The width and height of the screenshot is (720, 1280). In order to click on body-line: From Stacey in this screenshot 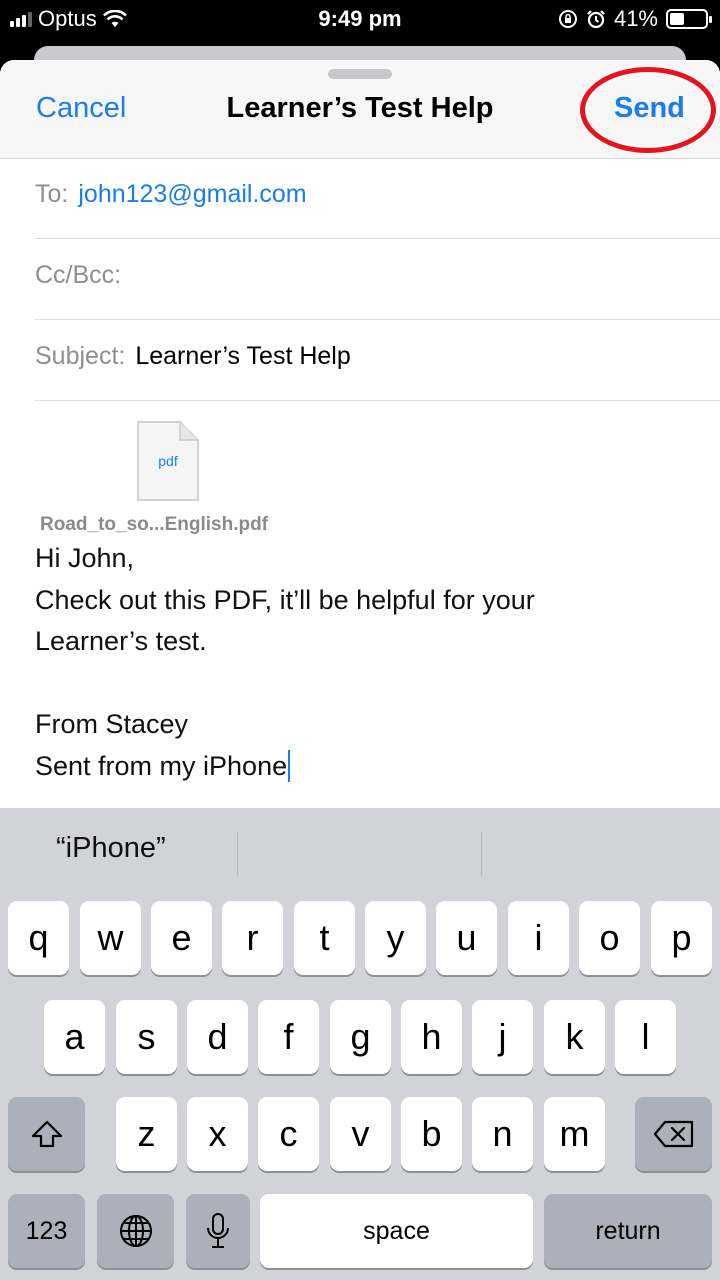, I will do `click(112, 724)`.